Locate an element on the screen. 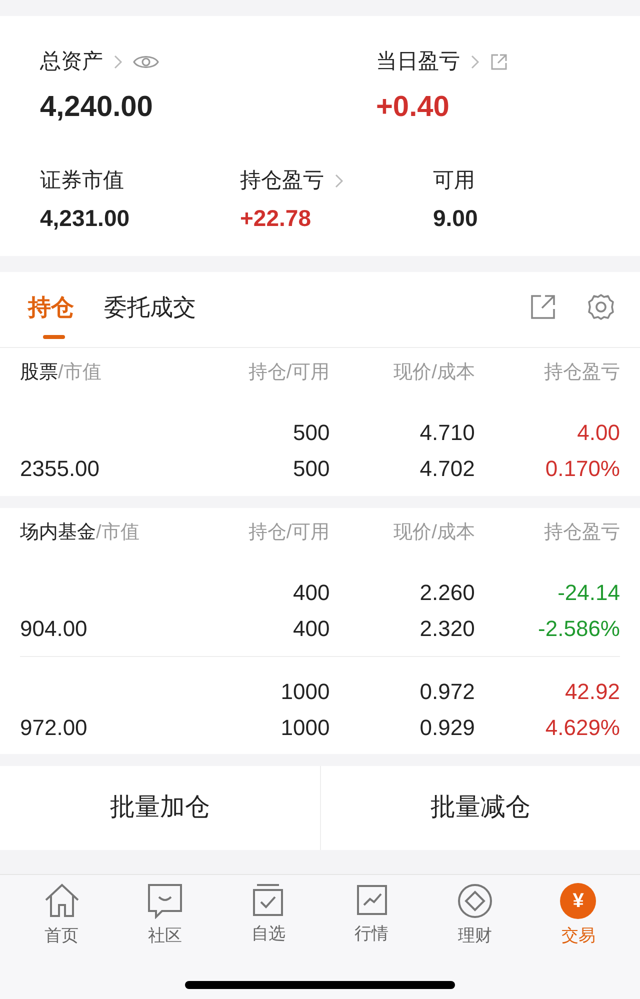  nav-tab: 自选 is located at coordinates (268, 915).